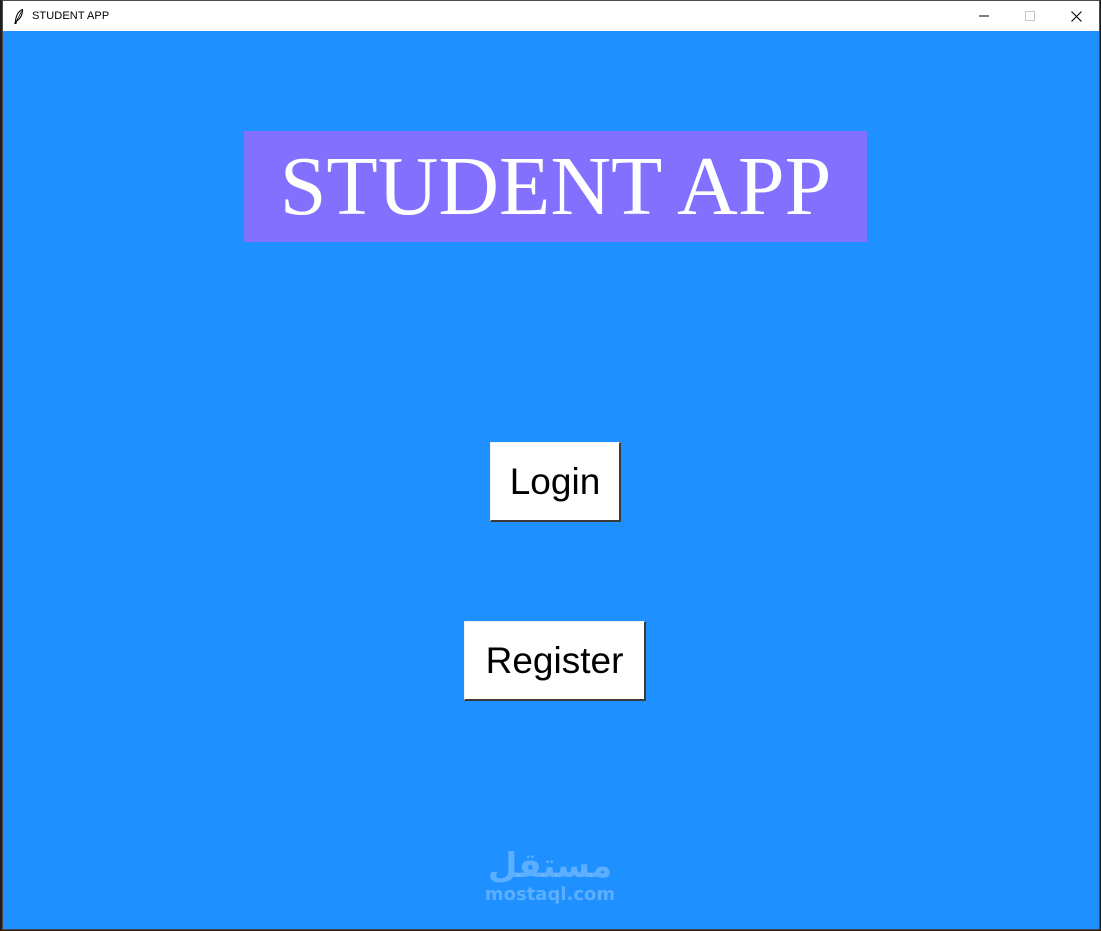  I want to click on window-controls, so click(1030, 16).